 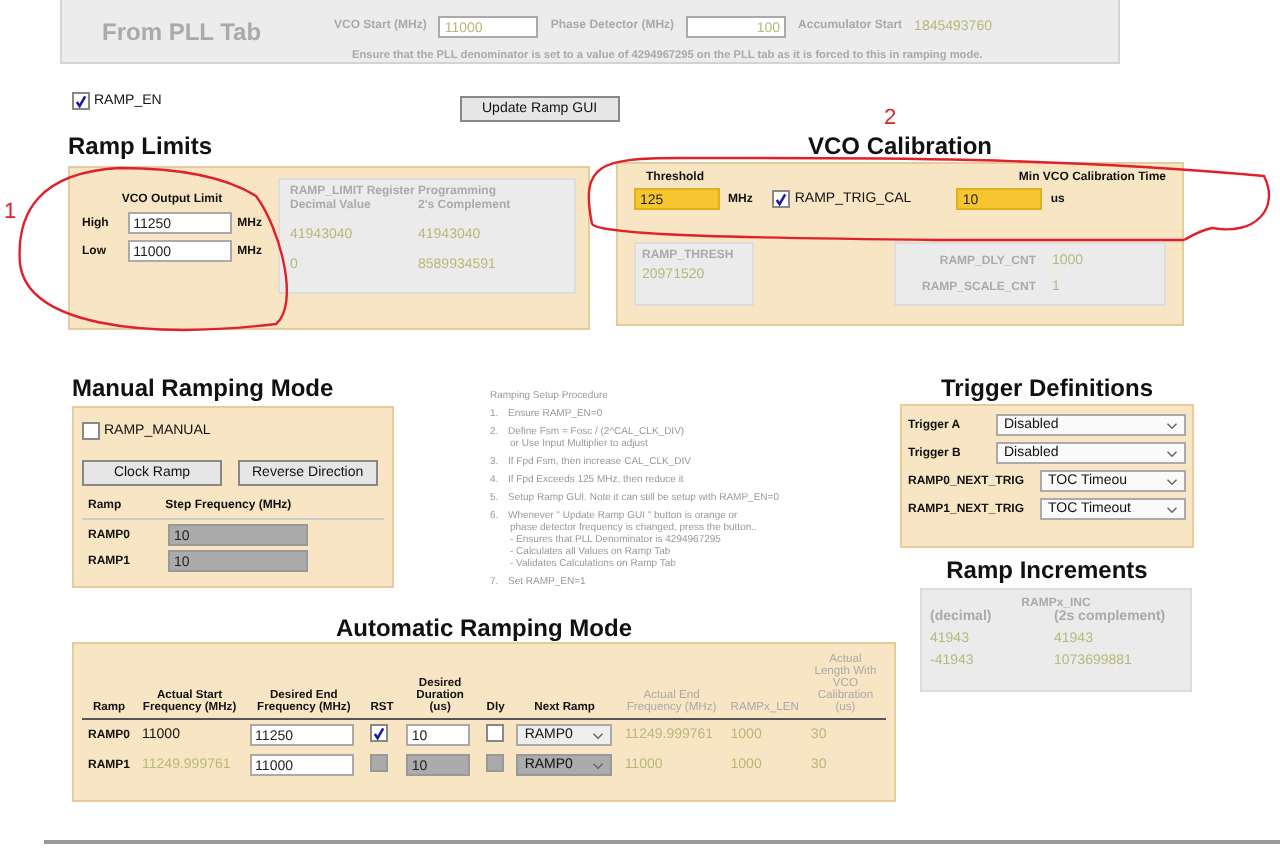 What do you see at coordinates (899, 146) in the screenshot?
I see `section-heading: VCO Calibration` at bounding box center [899, 146].